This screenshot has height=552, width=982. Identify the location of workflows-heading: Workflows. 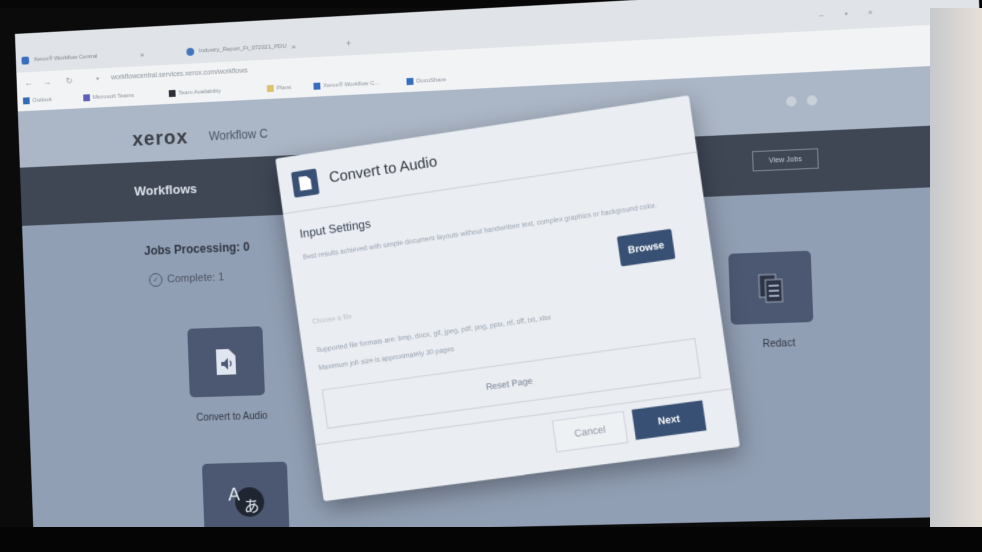
(166, 190).